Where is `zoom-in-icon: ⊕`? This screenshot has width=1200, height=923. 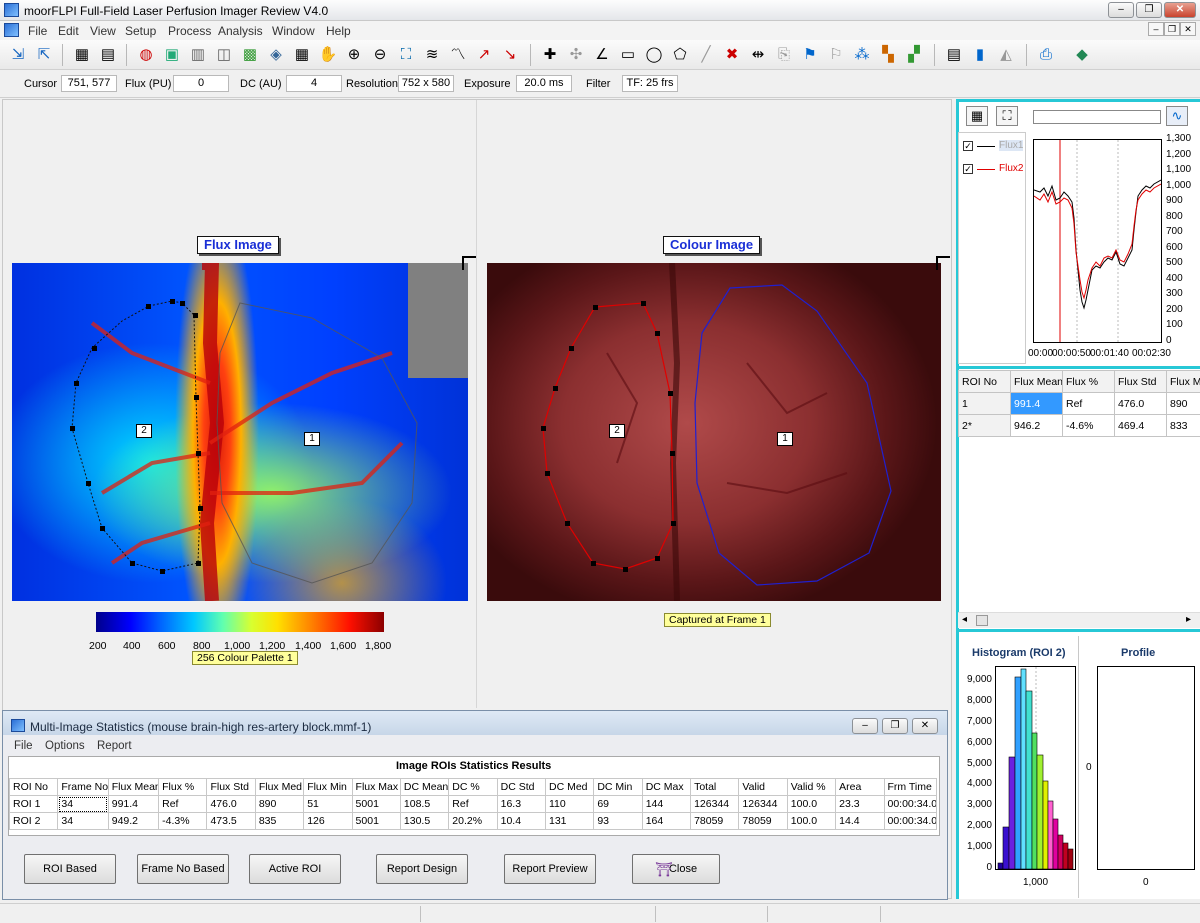 zoom-in-icon: ⊕ is located at coordinates (354, 55).